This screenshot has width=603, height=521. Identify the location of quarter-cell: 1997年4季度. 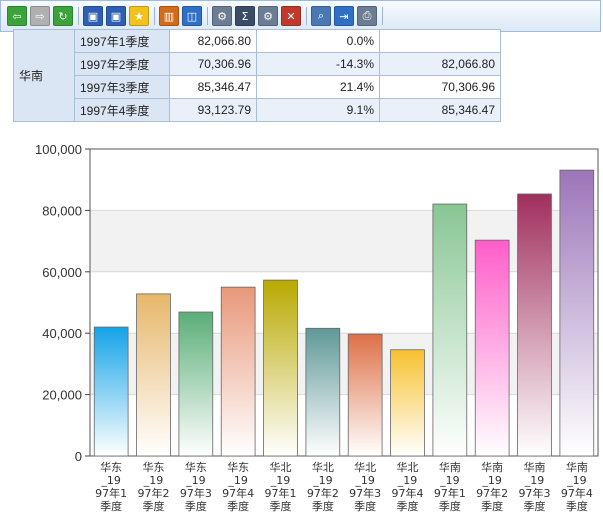
(122, 110).